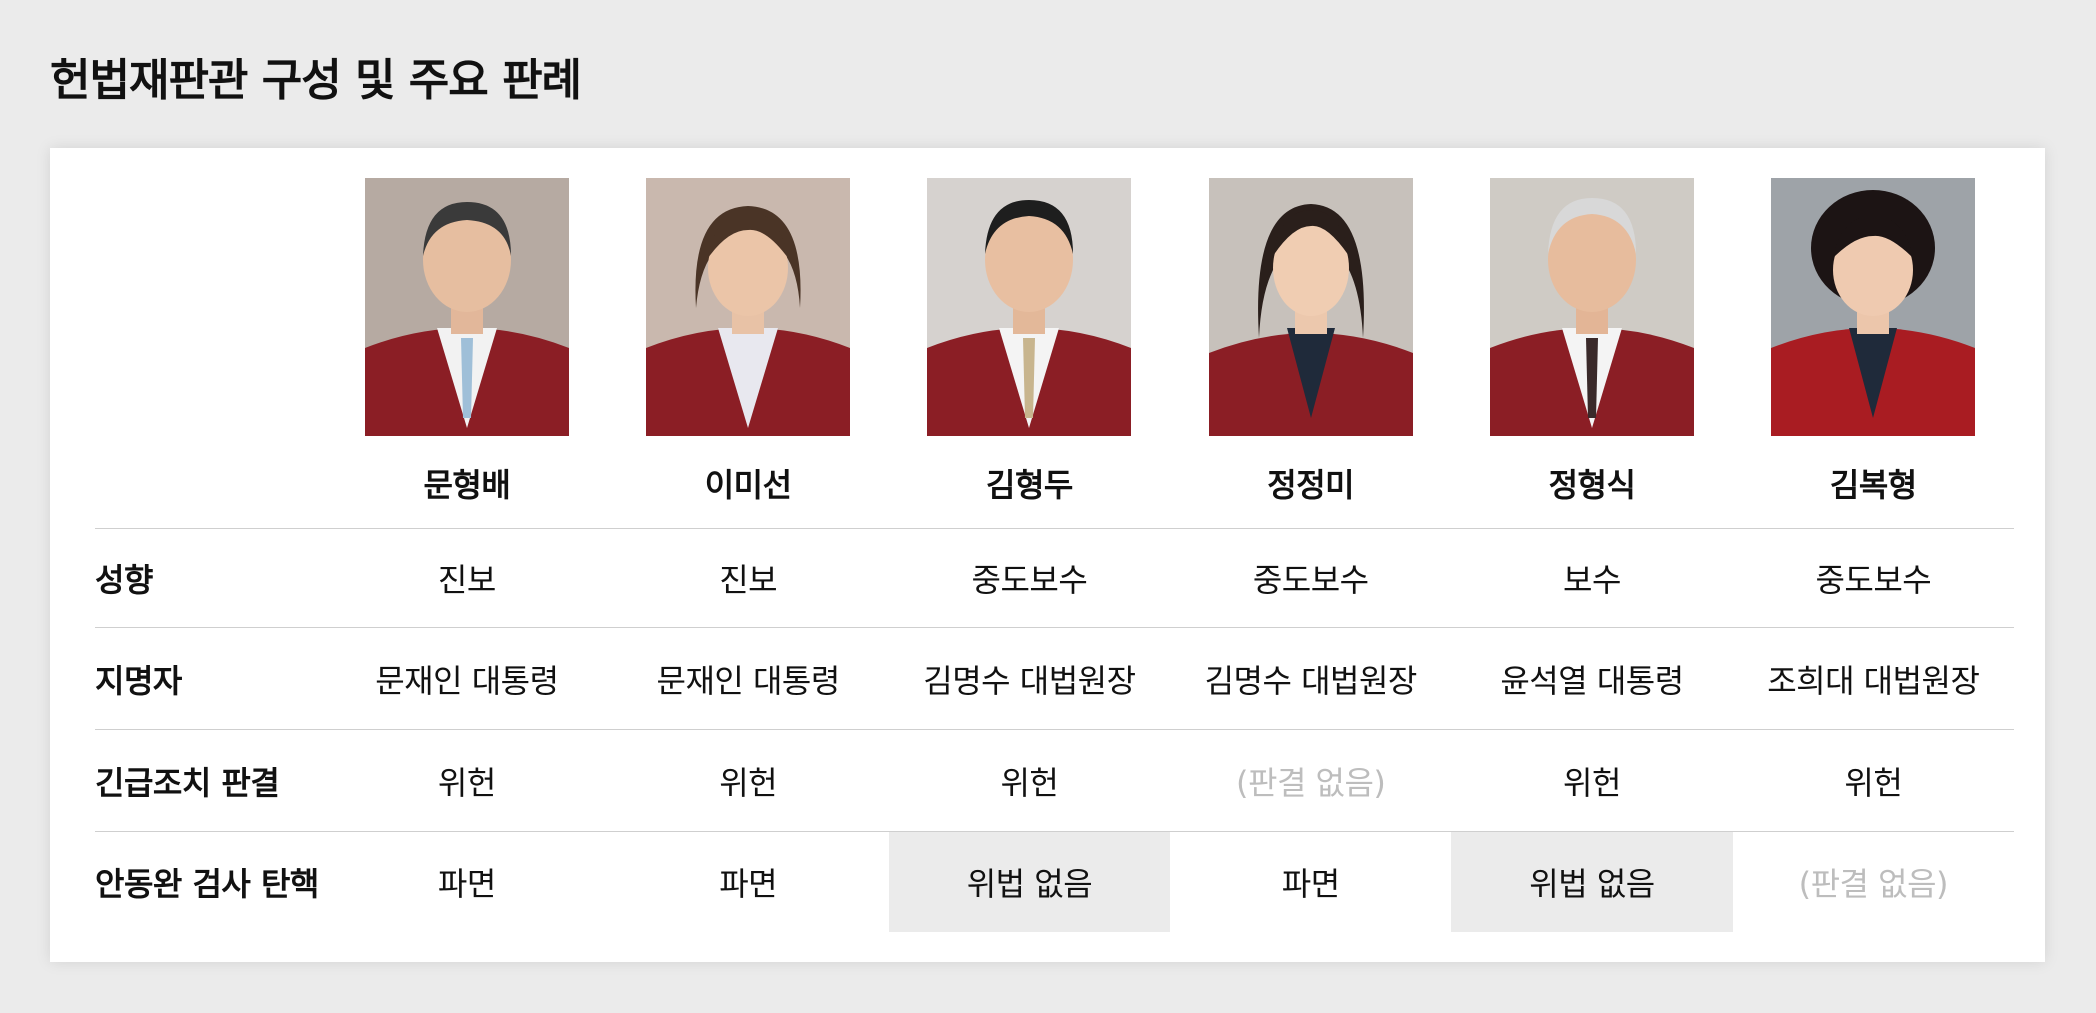 Image resolution: width=2096 pixels, height=1013 pixels. I want to click on table-row: 긴급조치 판결 위헌 위헌 위헌 (판결 없음) 위헌 위헌, so click(1054, 780).